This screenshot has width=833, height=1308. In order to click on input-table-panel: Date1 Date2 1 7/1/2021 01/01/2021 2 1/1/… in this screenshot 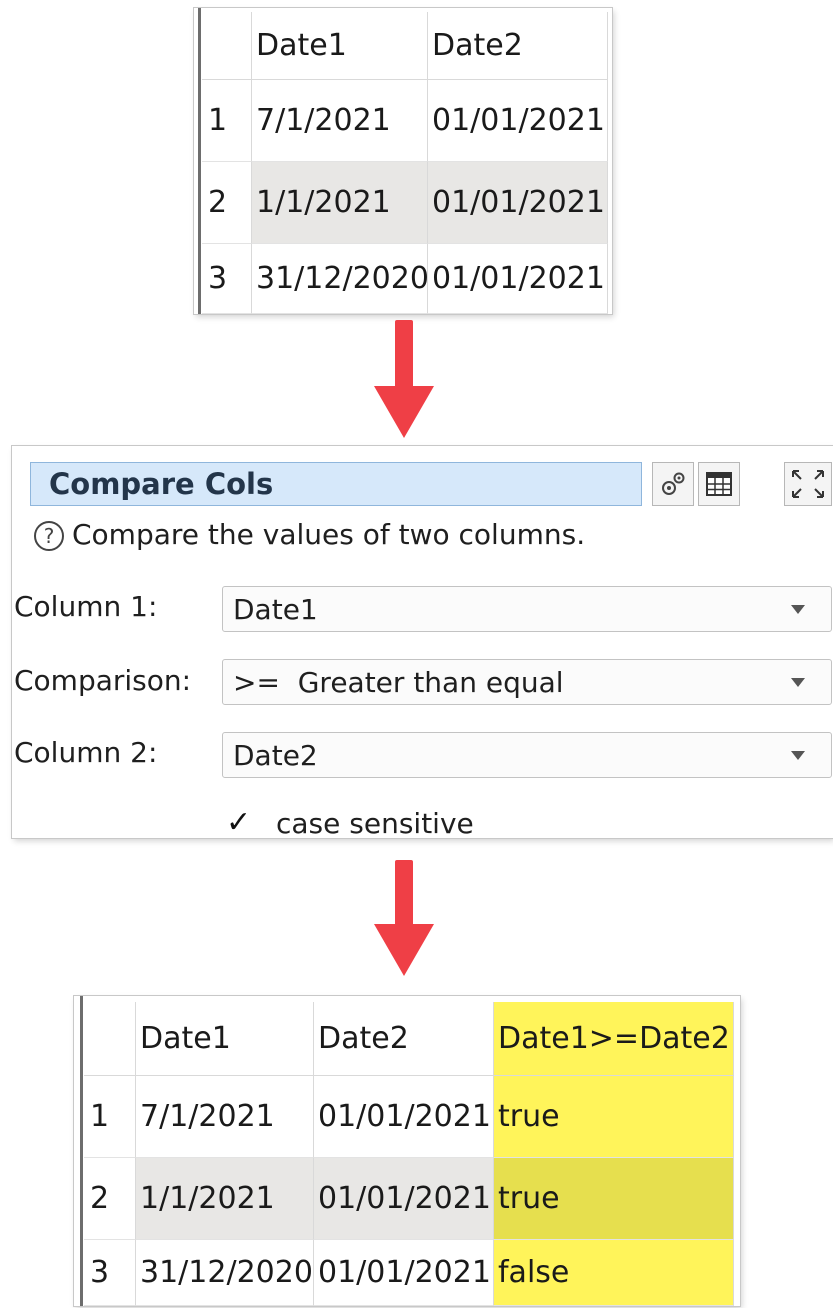, I will do `click(403, 161)`.